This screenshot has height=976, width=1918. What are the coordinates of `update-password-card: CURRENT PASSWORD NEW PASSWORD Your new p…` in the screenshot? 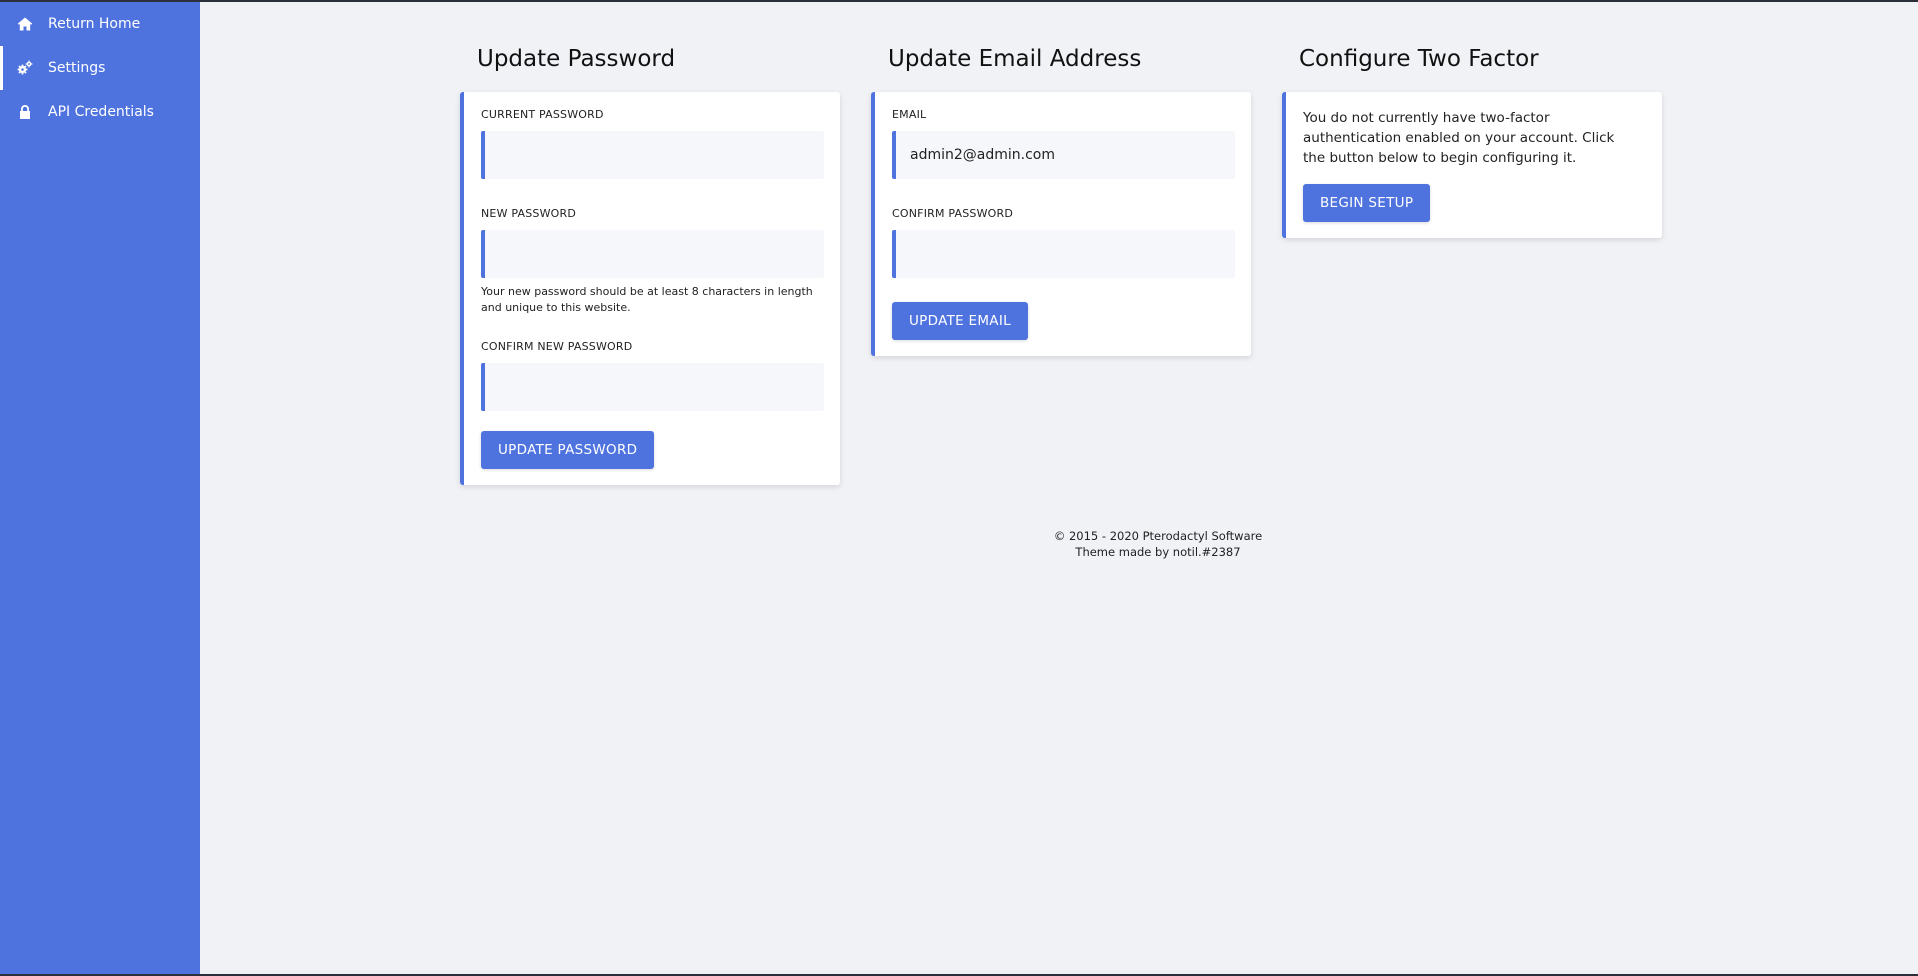 It's located at (650, 288).